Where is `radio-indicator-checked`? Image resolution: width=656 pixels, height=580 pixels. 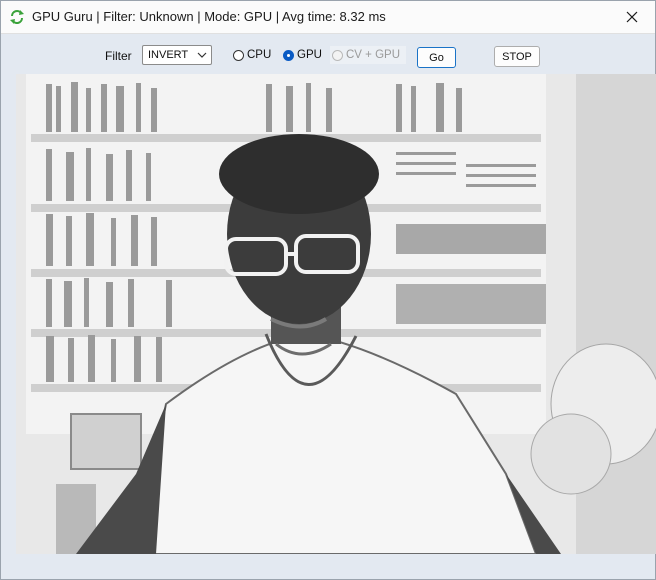 radio-indicator-checked is located at coordinates (288, 55).